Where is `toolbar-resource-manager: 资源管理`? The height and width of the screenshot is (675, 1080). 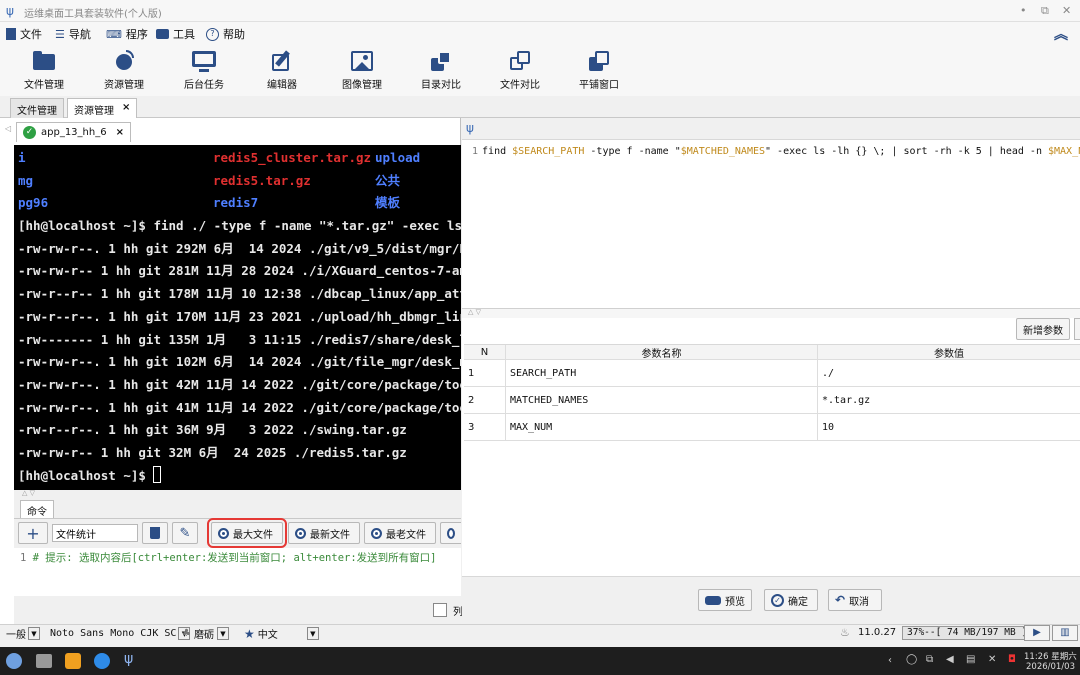
toolbar-resource-manager: 资源管理 is located at coordinates (124, 70).